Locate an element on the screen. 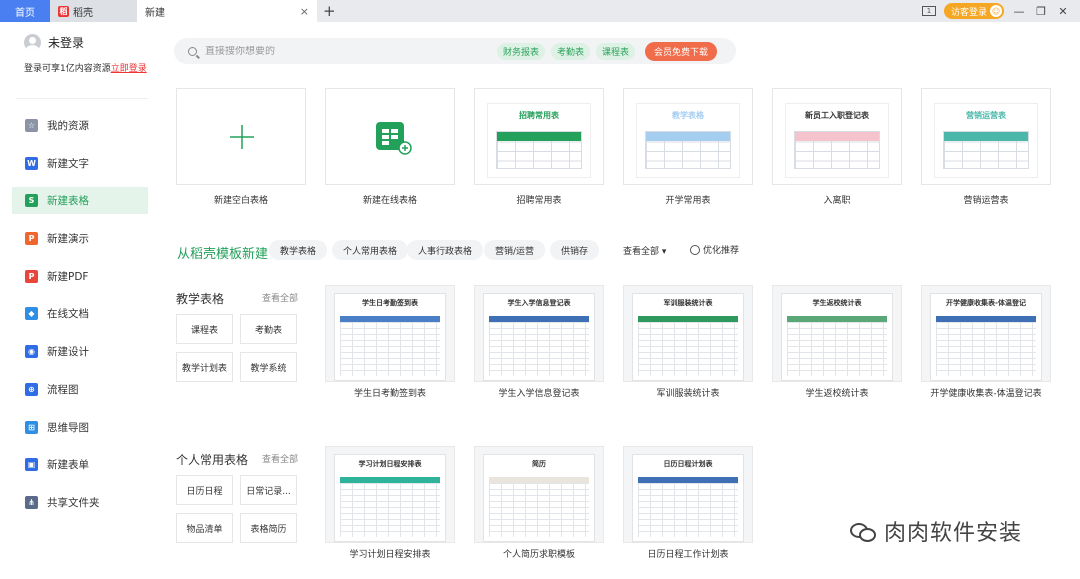  card-label: 开学常用表 is located at coordinates (688, 201).